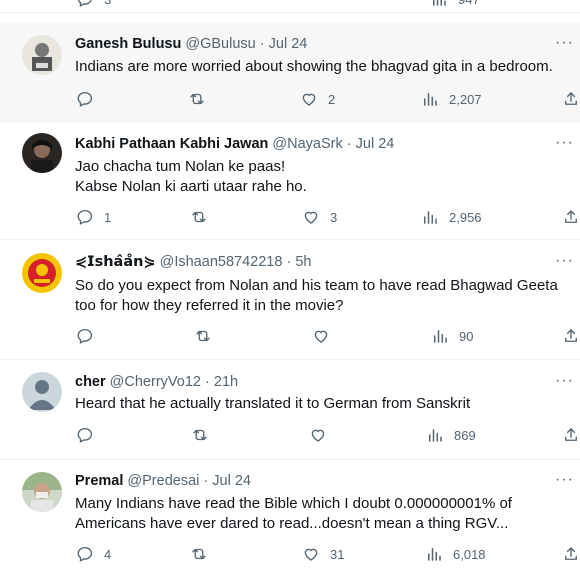  I want to click on author-handle: @GBulusu, so click(220, 44).